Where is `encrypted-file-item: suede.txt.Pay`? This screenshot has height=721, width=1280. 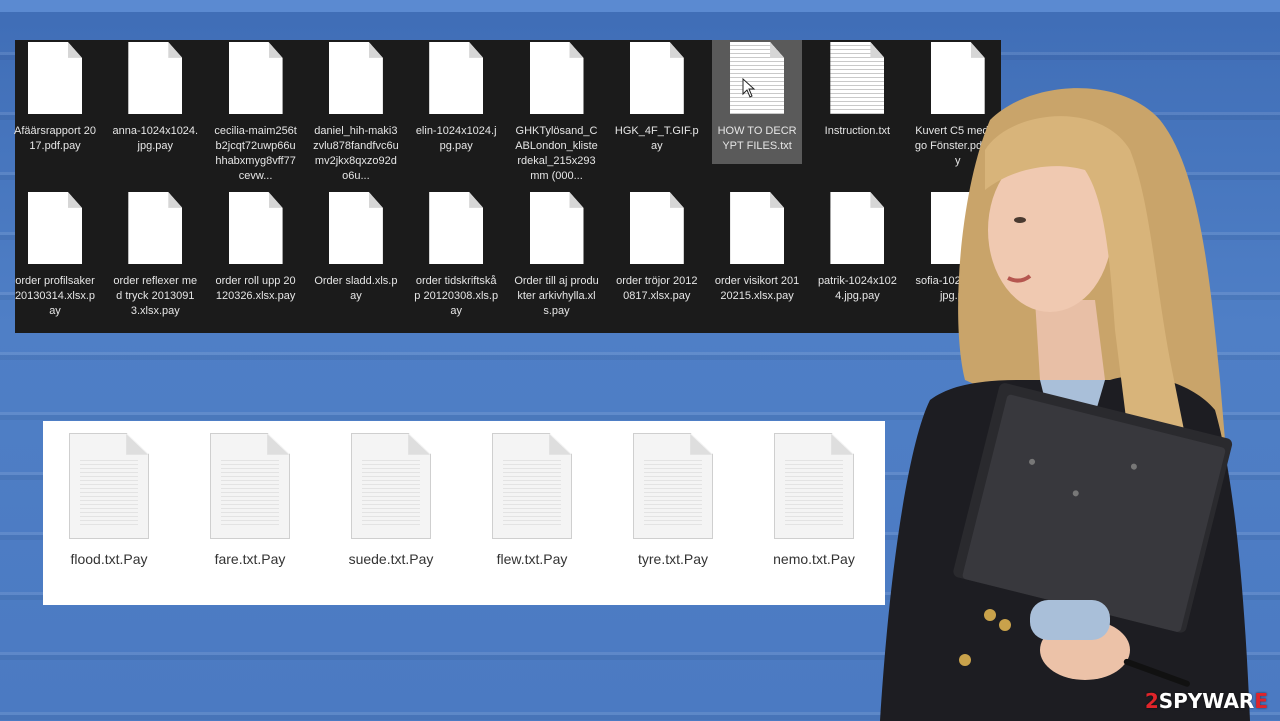 encrypted-file-item: suede.txt.Pay is located at coordinates (391, 500).